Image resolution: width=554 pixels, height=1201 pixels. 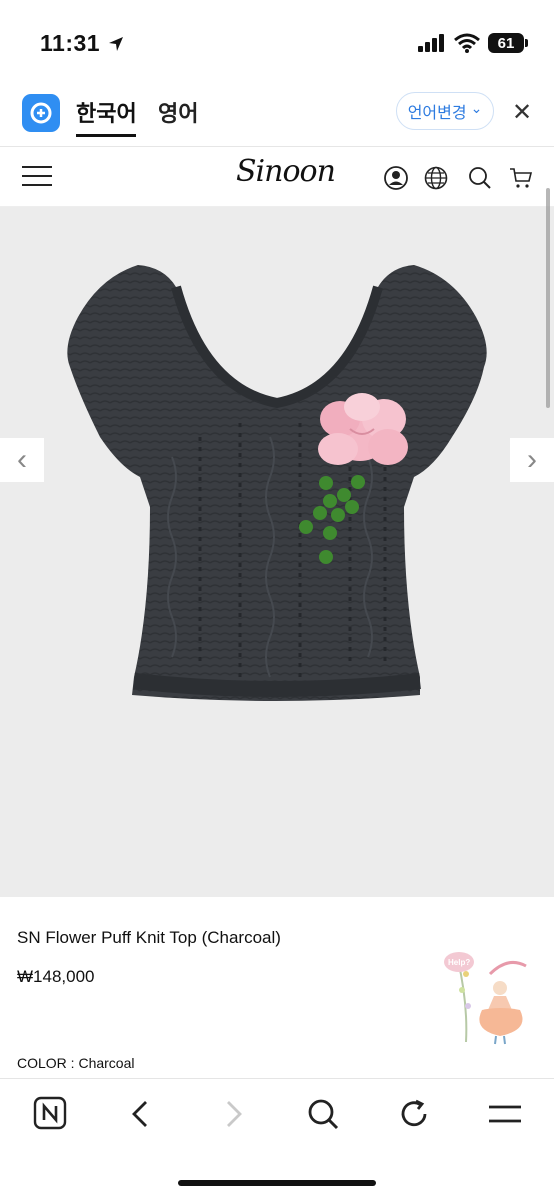 I want to click on battery-level: 61, so click(x=506, y=43).